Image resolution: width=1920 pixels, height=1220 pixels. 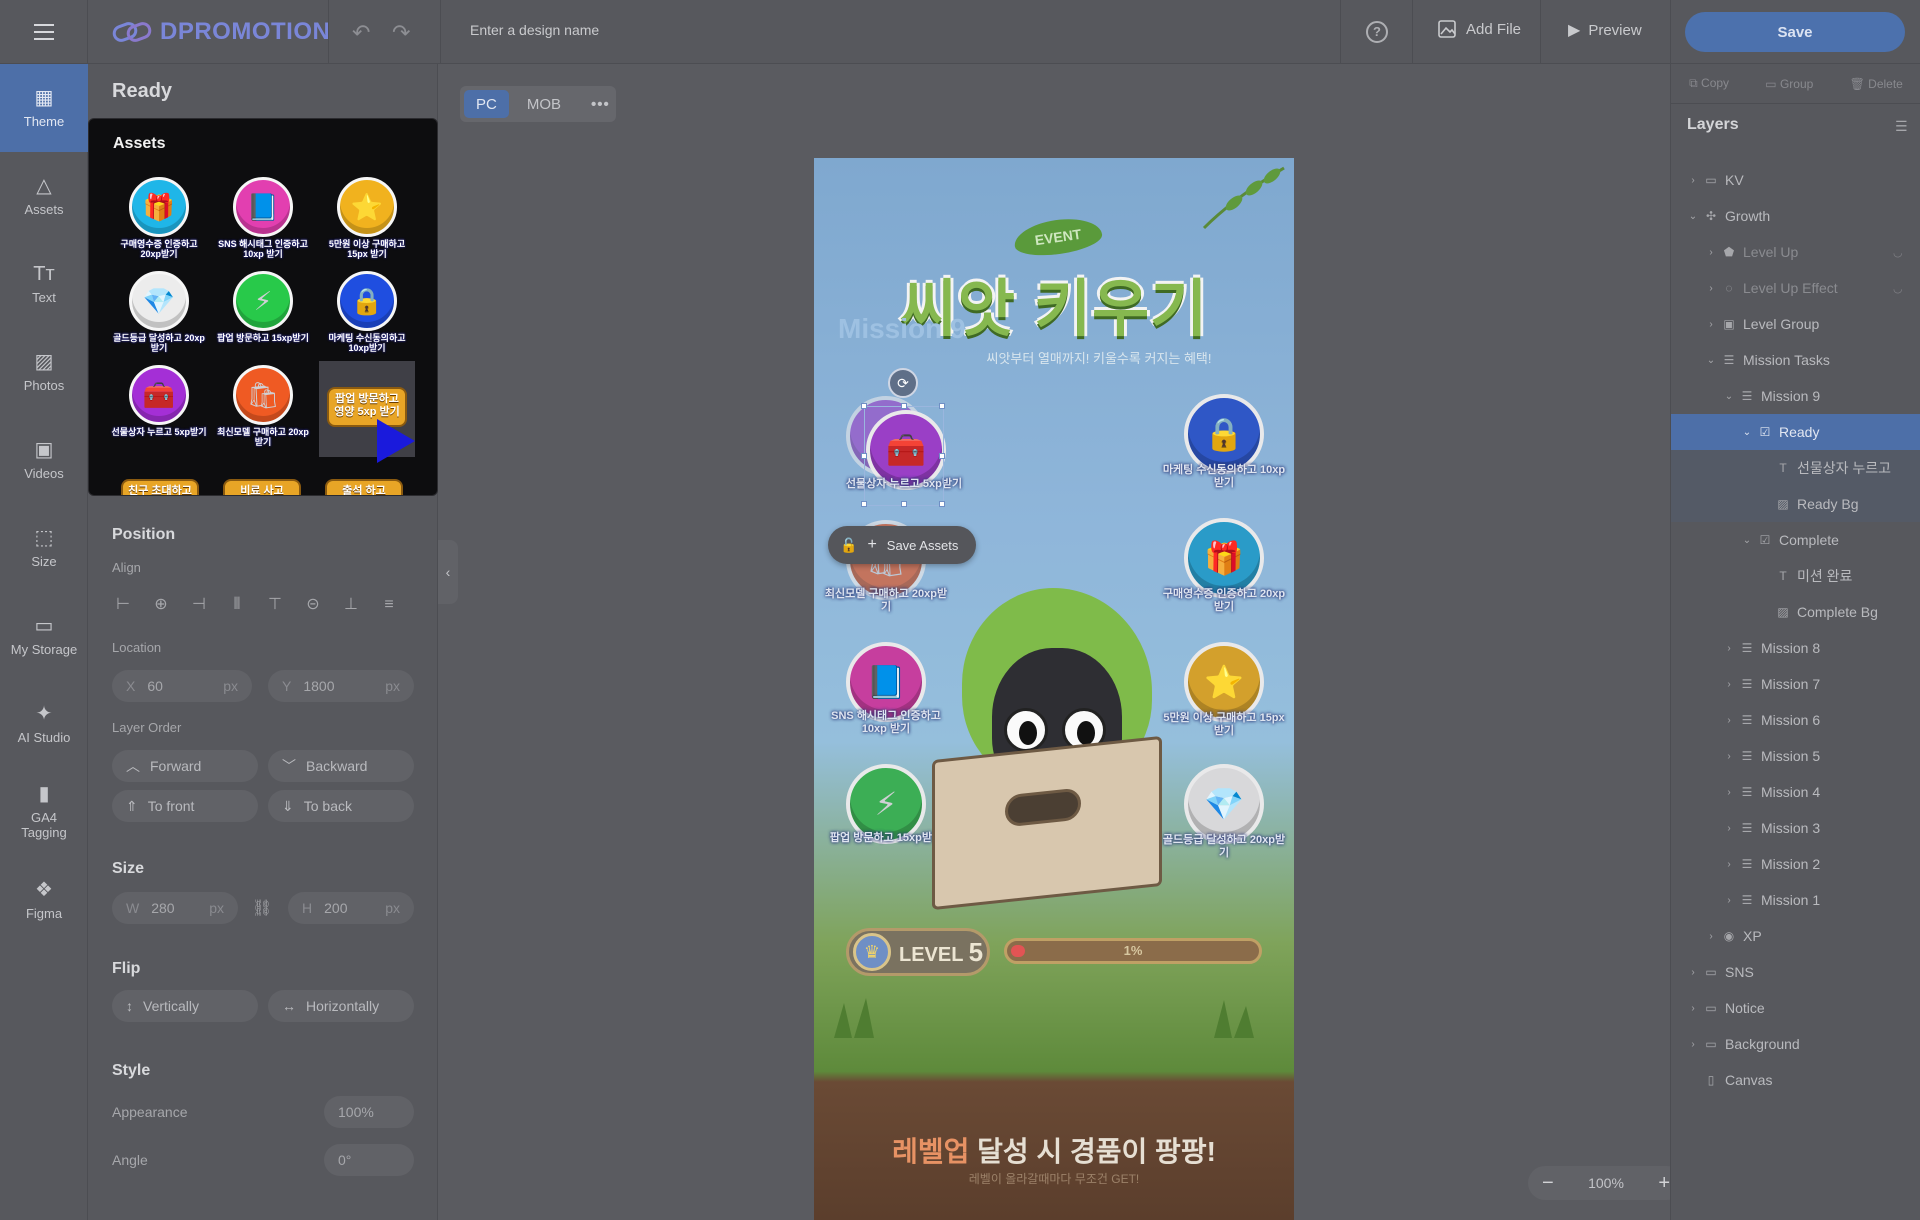 What do you see at coordinates (351, 605) in the screenshot?
I see `align-bottom-icon: ⊥` at bounding box center [351, 605].